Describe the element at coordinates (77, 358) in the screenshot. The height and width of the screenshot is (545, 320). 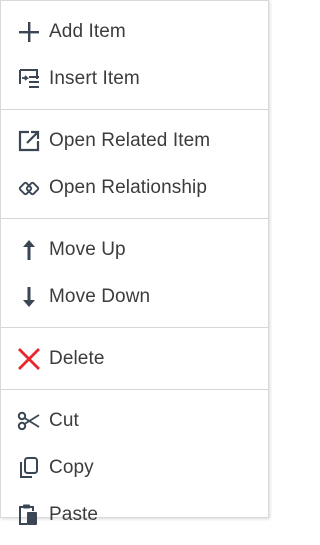
I see `delete-label: Delete` at that location.